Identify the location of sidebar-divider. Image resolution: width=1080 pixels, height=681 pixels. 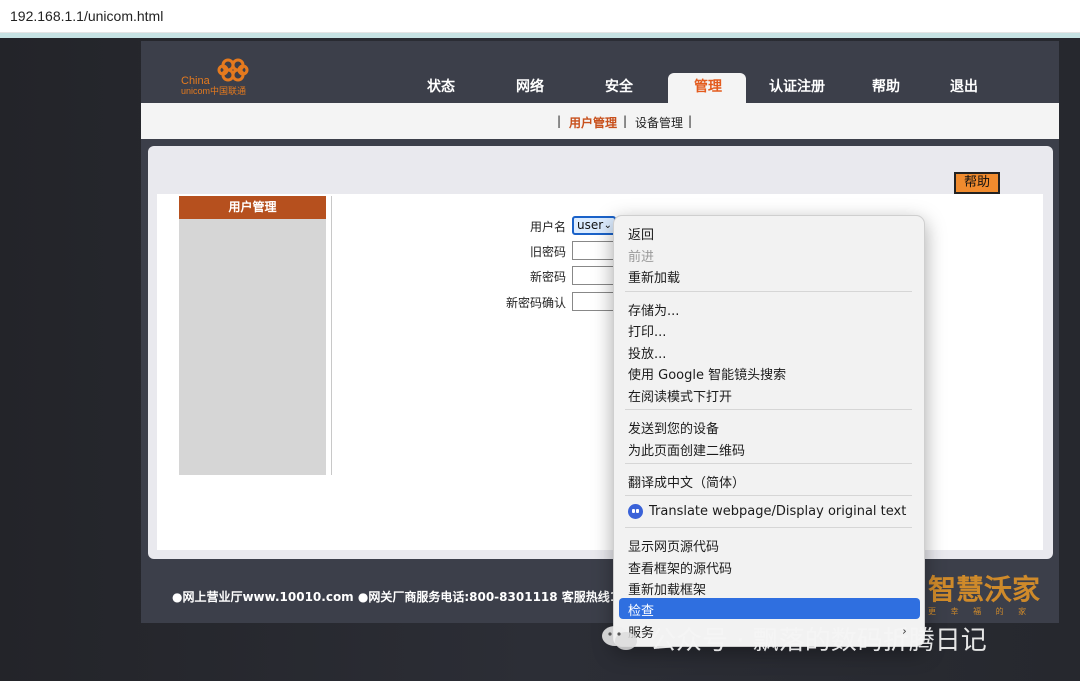
(331, 335).